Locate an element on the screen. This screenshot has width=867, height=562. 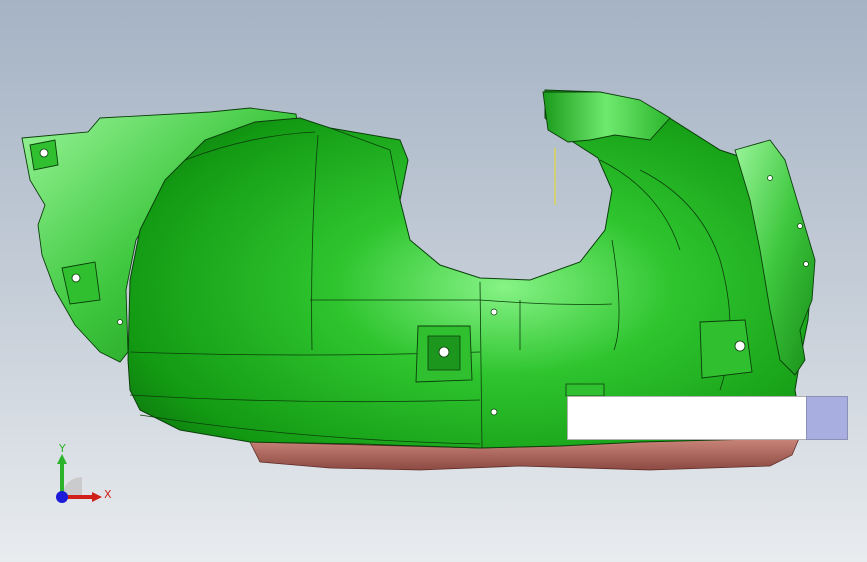
triad-graphic is located at coordinates (79, 478).